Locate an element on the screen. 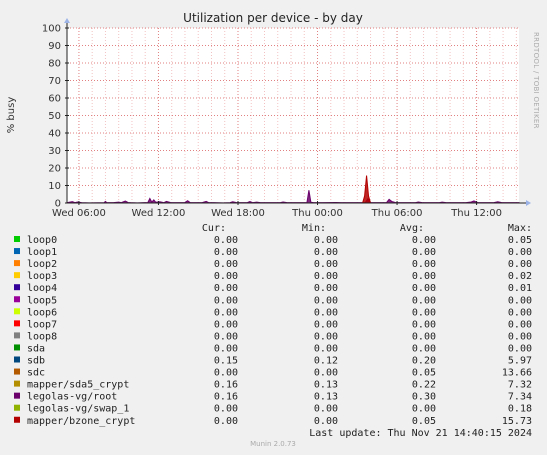 The image size is (547, 455). rrdtool-watermark: RRDTOOL / TOBI OETIKER is located at coordinates (536, 80).